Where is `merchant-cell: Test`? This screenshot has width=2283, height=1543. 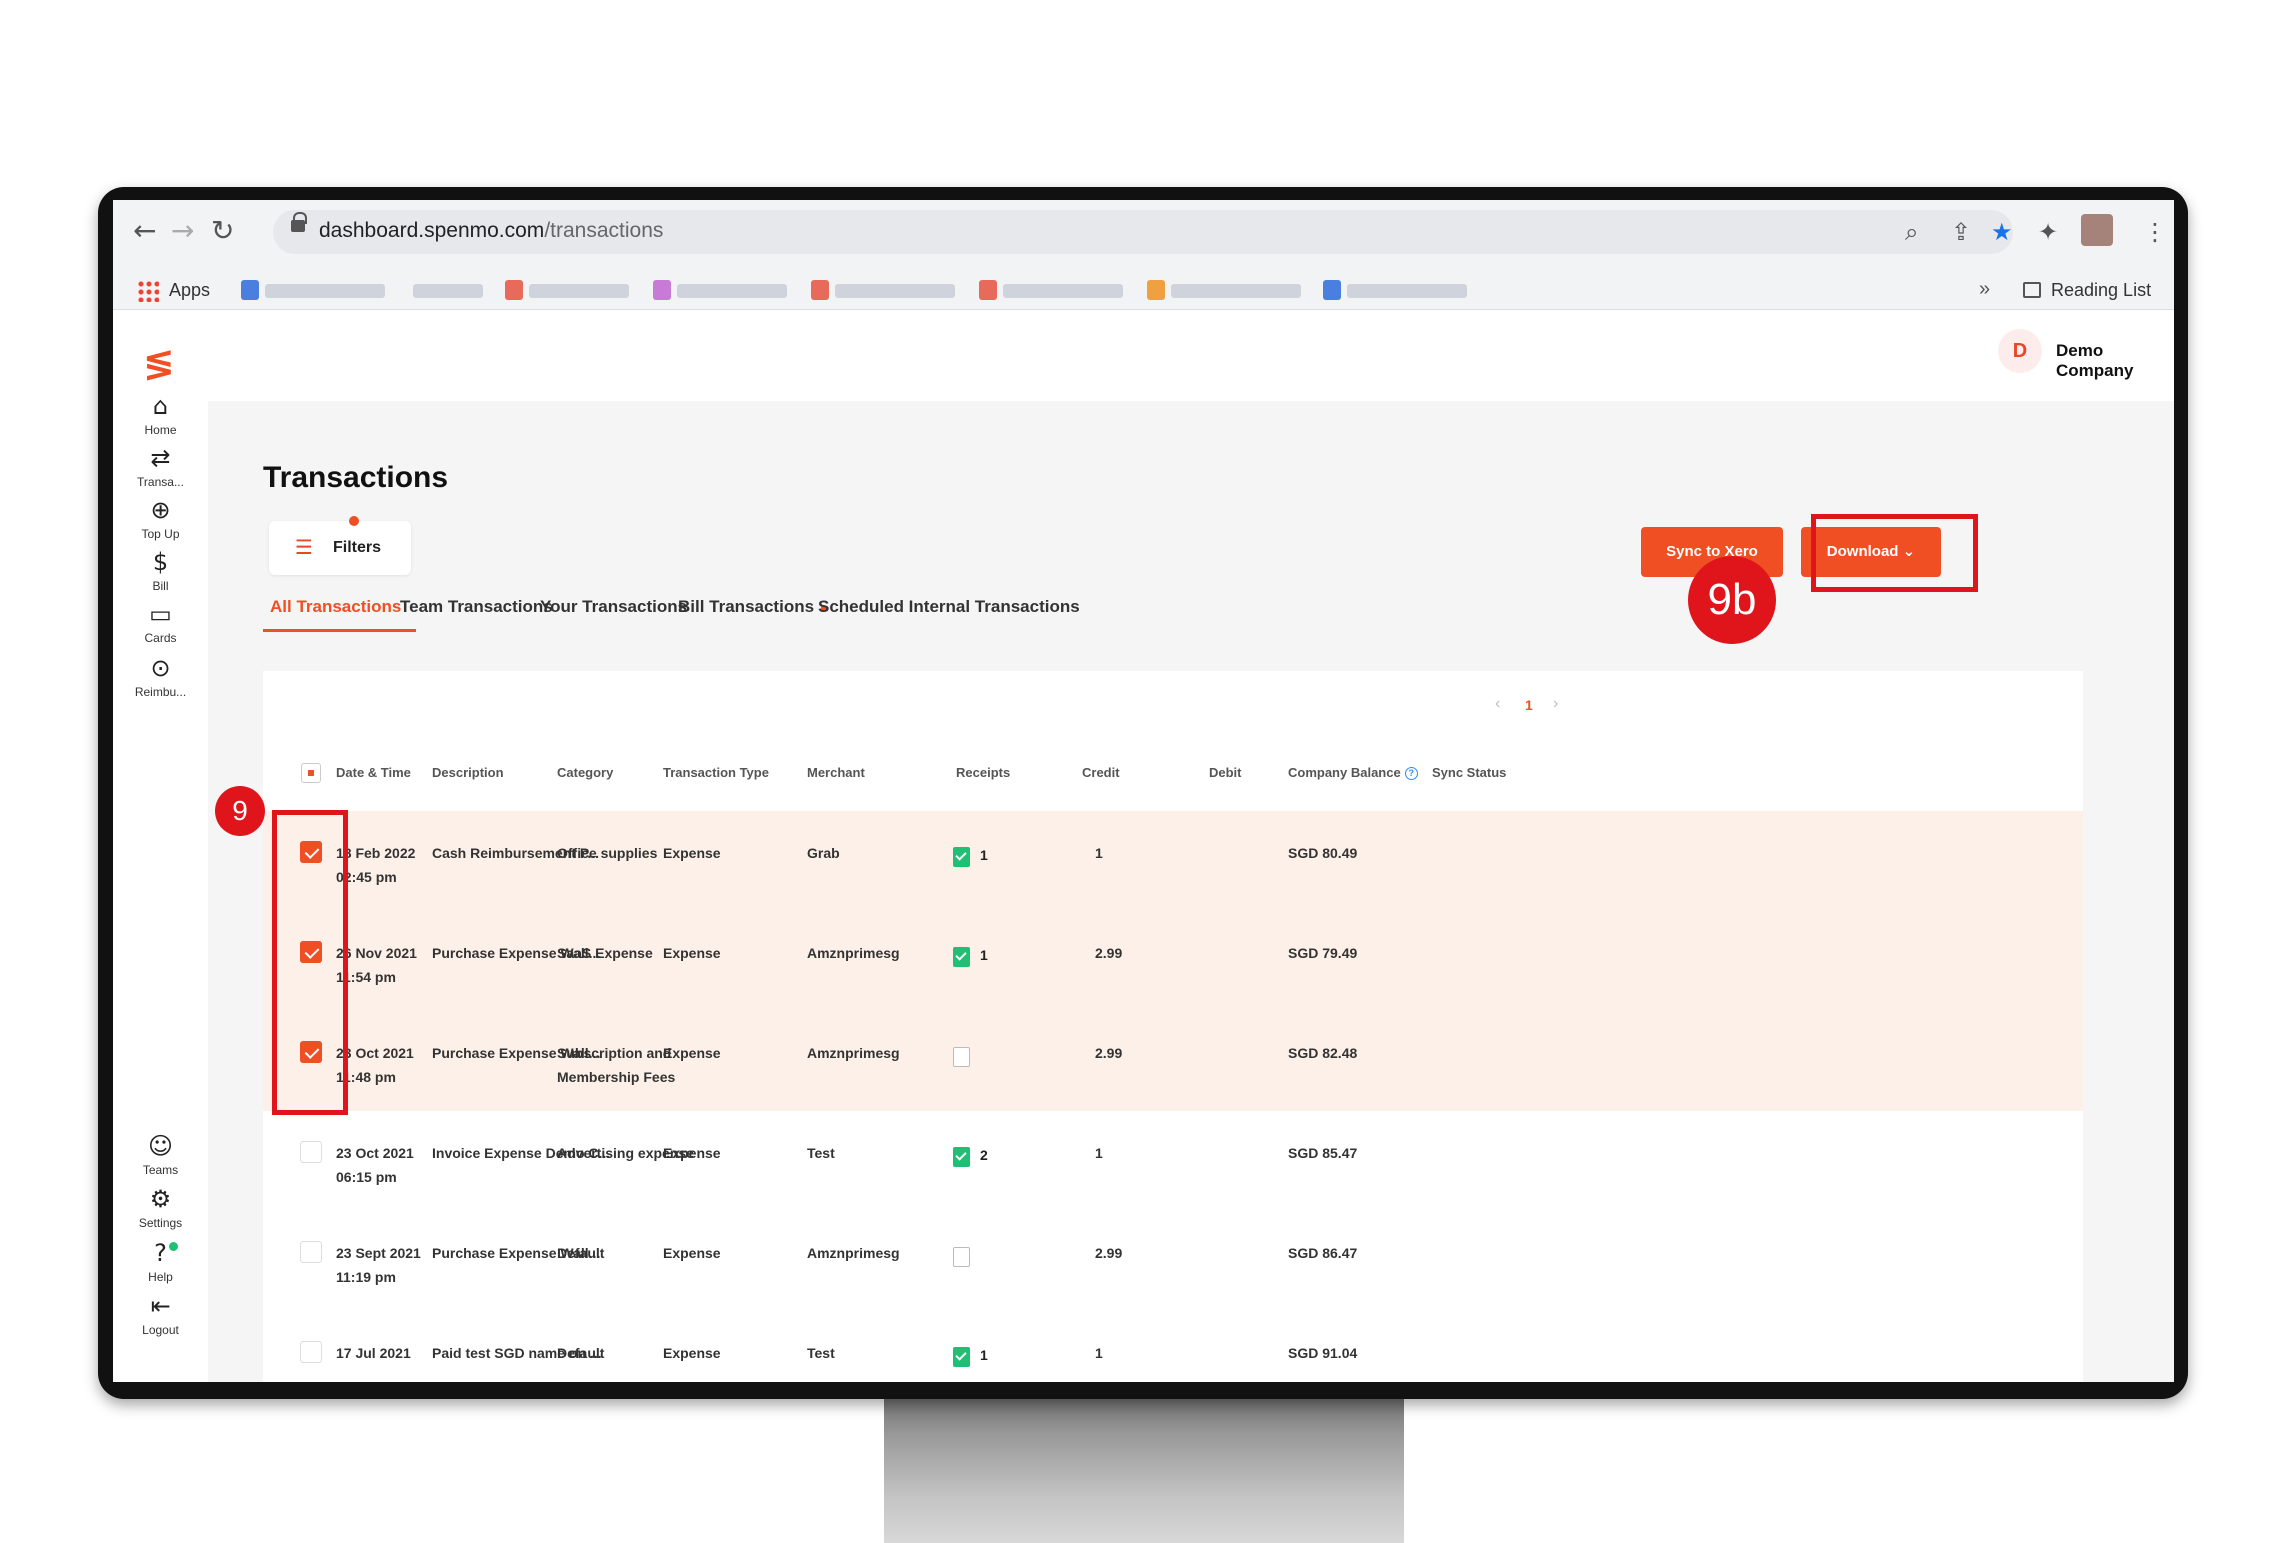
merchant-cell: Test is located at coordinates (821, 1153).